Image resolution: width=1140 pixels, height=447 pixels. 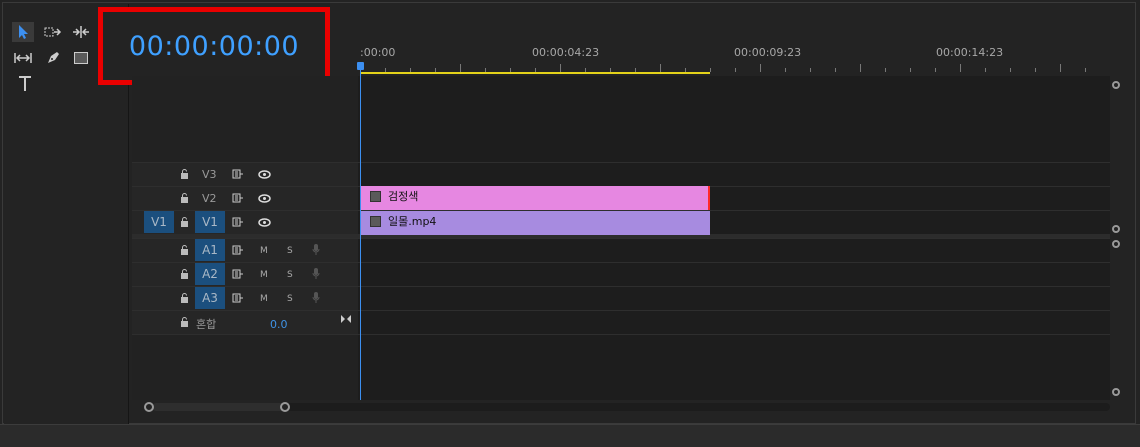 What do you see at coordinates (535, 198) in the screenshot?
I see `clip-black-video: 검정색` at bounding box center [535, 198].